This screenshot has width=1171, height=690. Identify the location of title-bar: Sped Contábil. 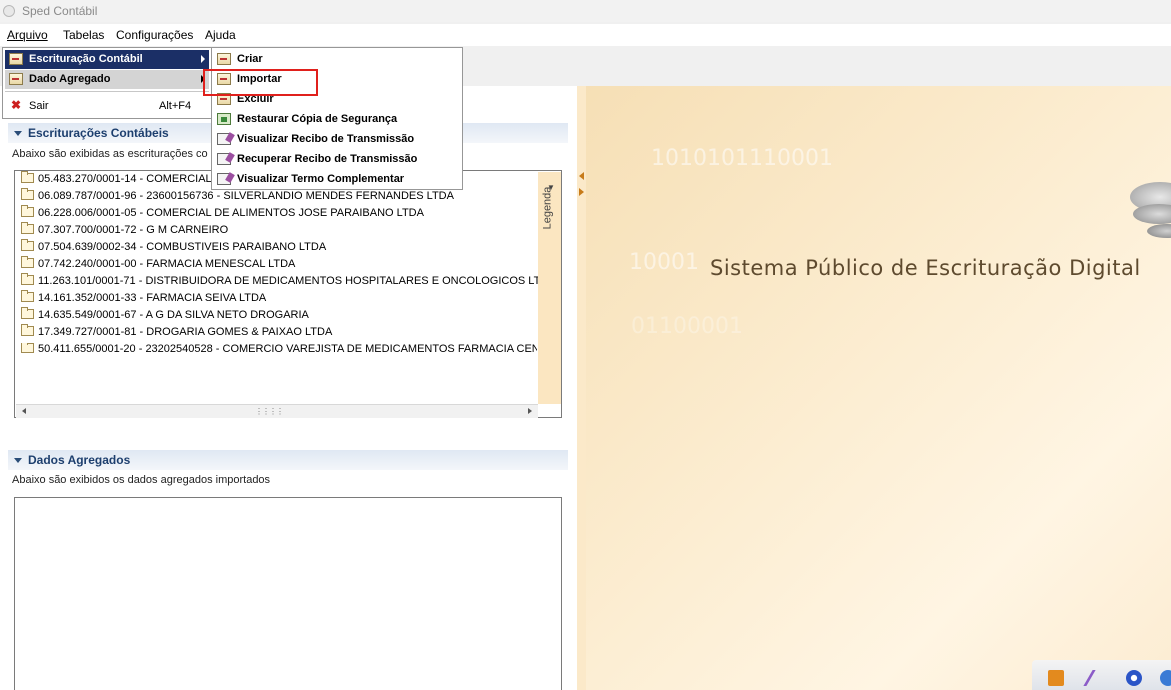
(585, 11).